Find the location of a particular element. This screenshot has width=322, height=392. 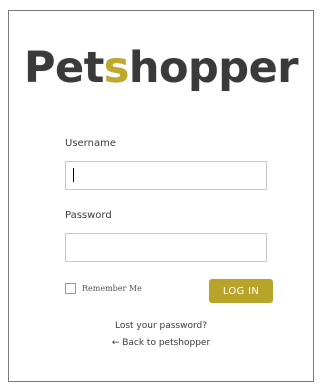

back-to-site-link: ← Back to petshopper is located at coordinates (161, 343).